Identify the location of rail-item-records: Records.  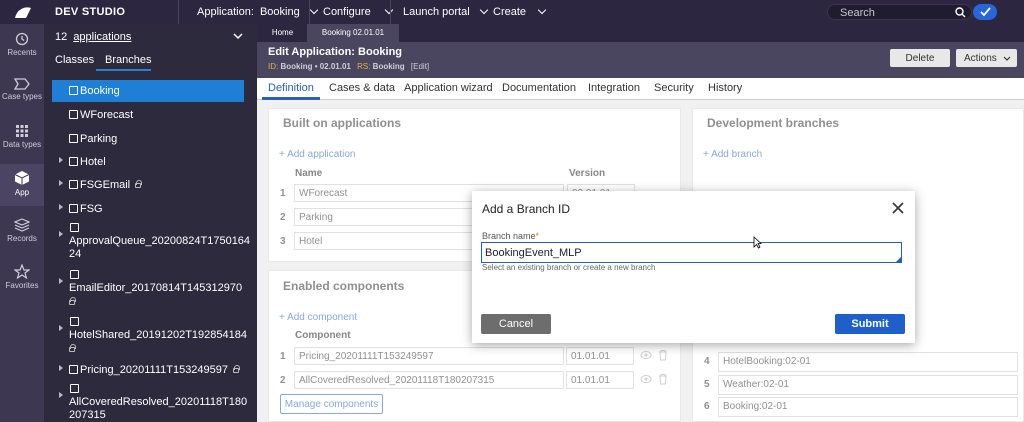
(22, 235).